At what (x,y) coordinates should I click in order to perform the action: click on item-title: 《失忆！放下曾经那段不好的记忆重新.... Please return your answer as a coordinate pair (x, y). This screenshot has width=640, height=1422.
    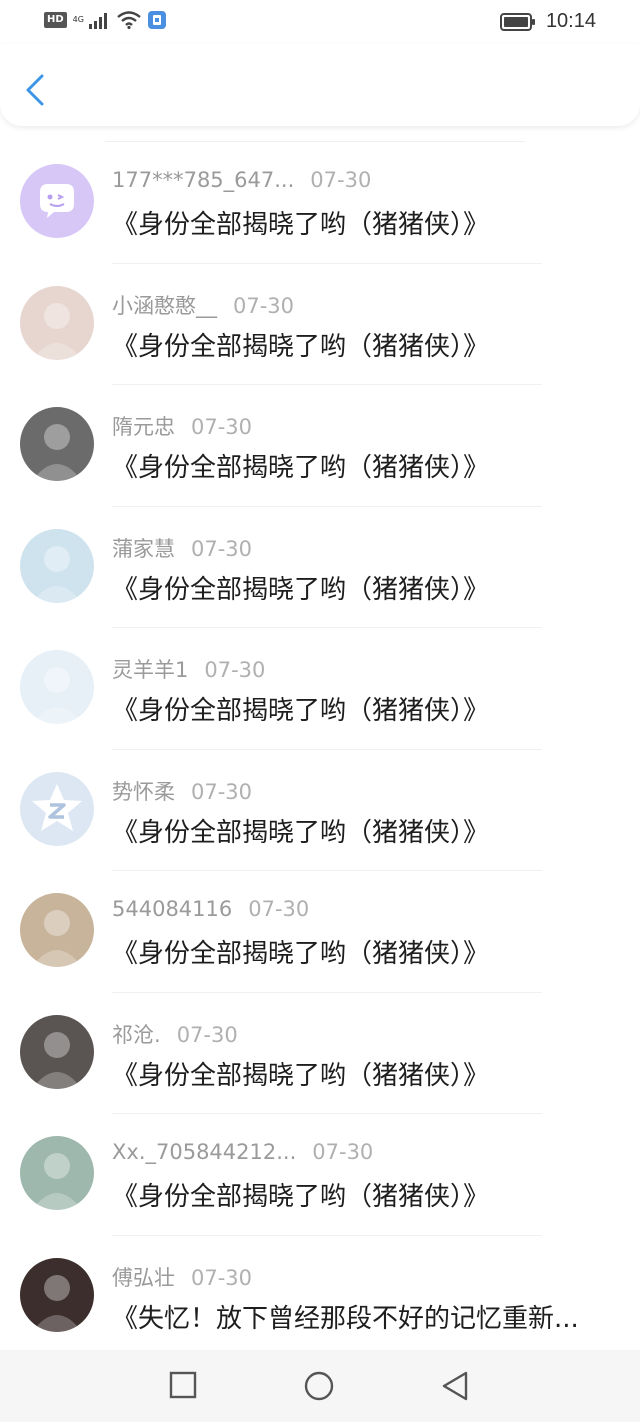
    Looking at the image, I should click on (362, 1316).